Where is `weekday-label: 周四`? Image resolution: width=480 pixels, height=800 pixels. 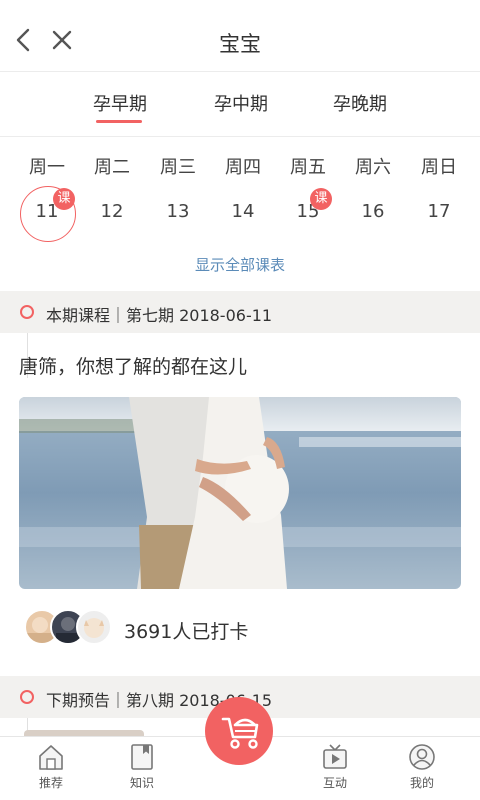
weekday-label: 周四 is located at coordinates (243, 167).